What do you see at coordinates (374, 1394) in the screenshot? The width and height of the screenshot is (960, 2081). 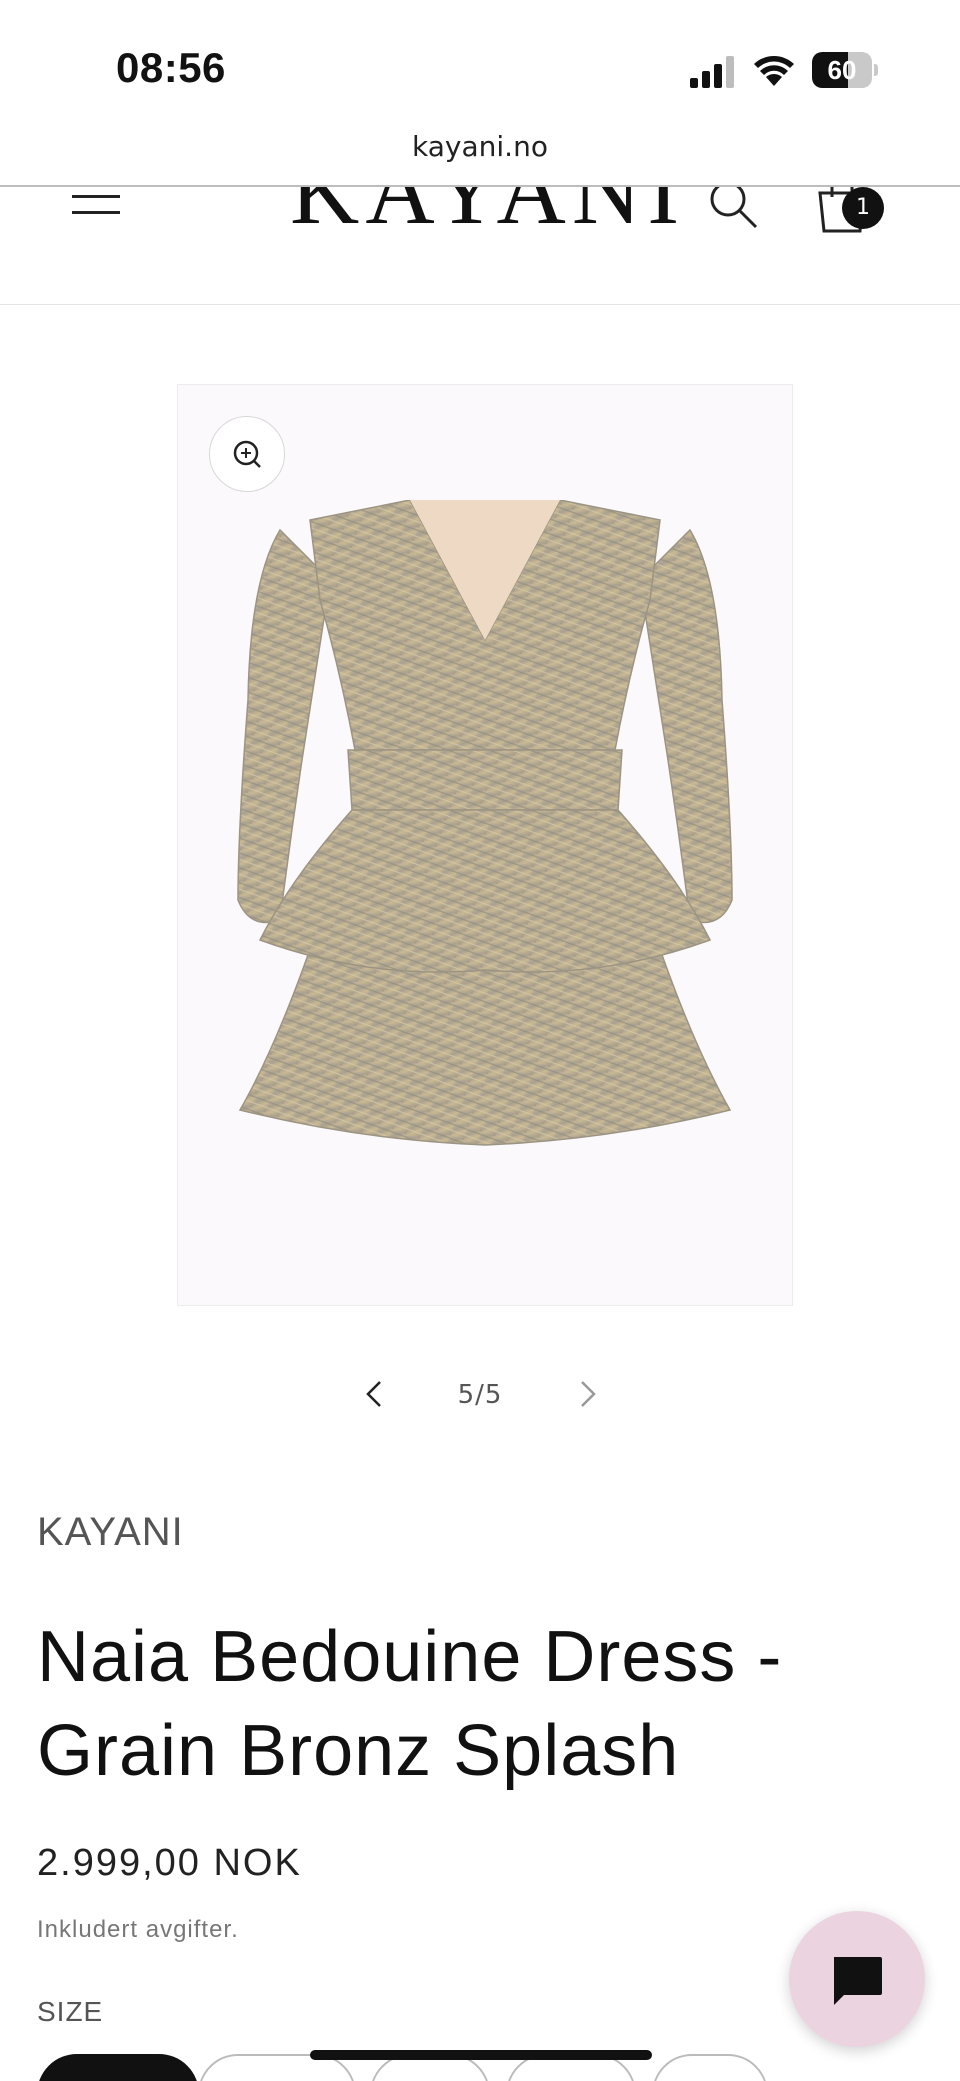 I see `chevron-left-icon` at bounding box center [374, 1394].